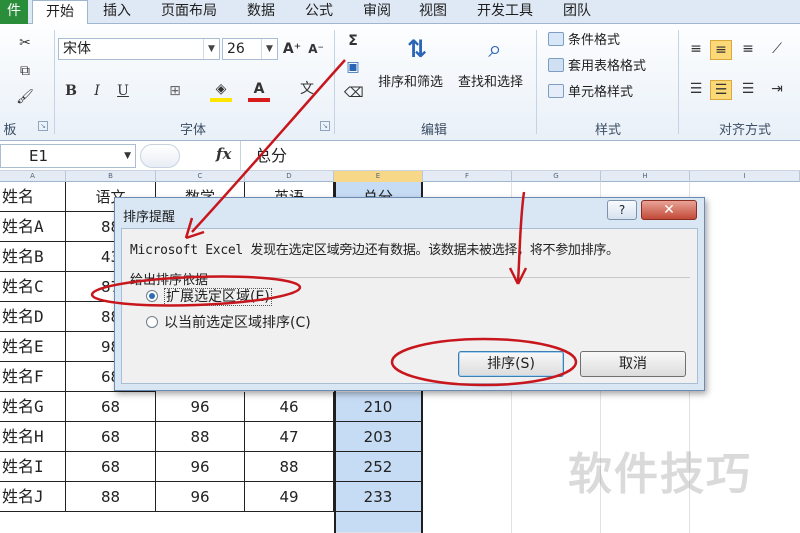 This screenshot has height=533, width=800. Describe the element at coordinates (111, 497) in the screenshot. I see `cell-chinese: 88` at that location.